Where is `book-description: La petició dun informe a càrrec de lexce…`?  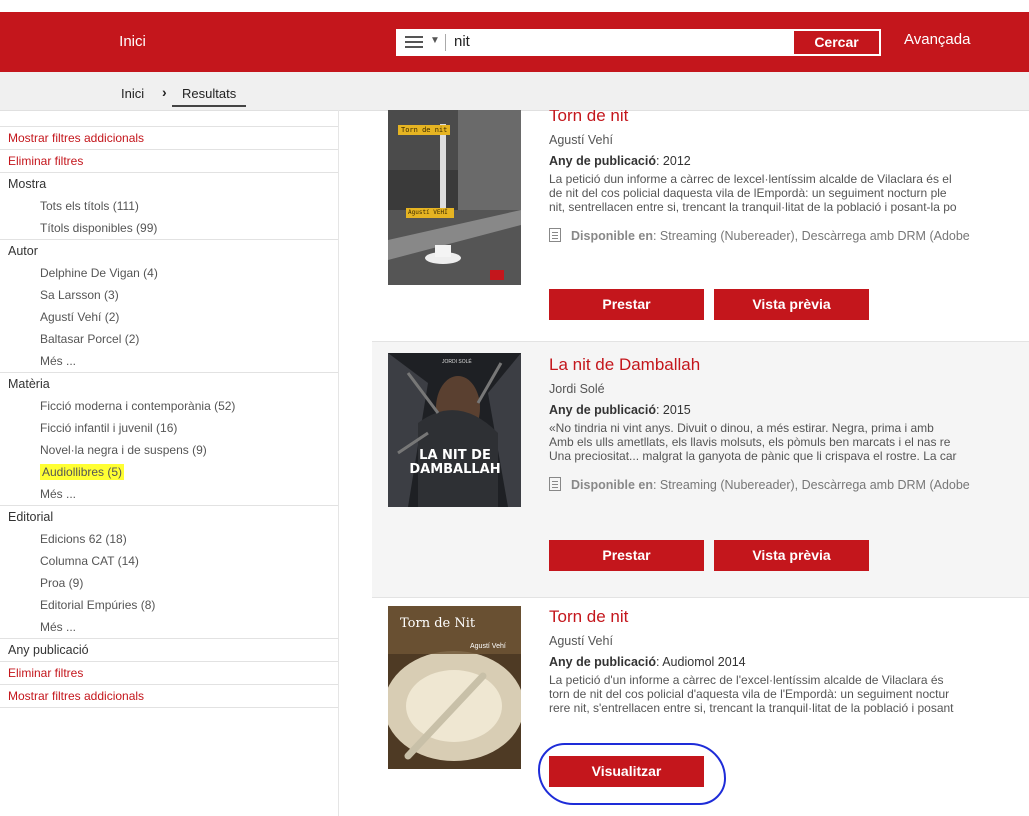 book-description: La petició dun informe a càrrec de lexce… is located at coordinates (789, 193).